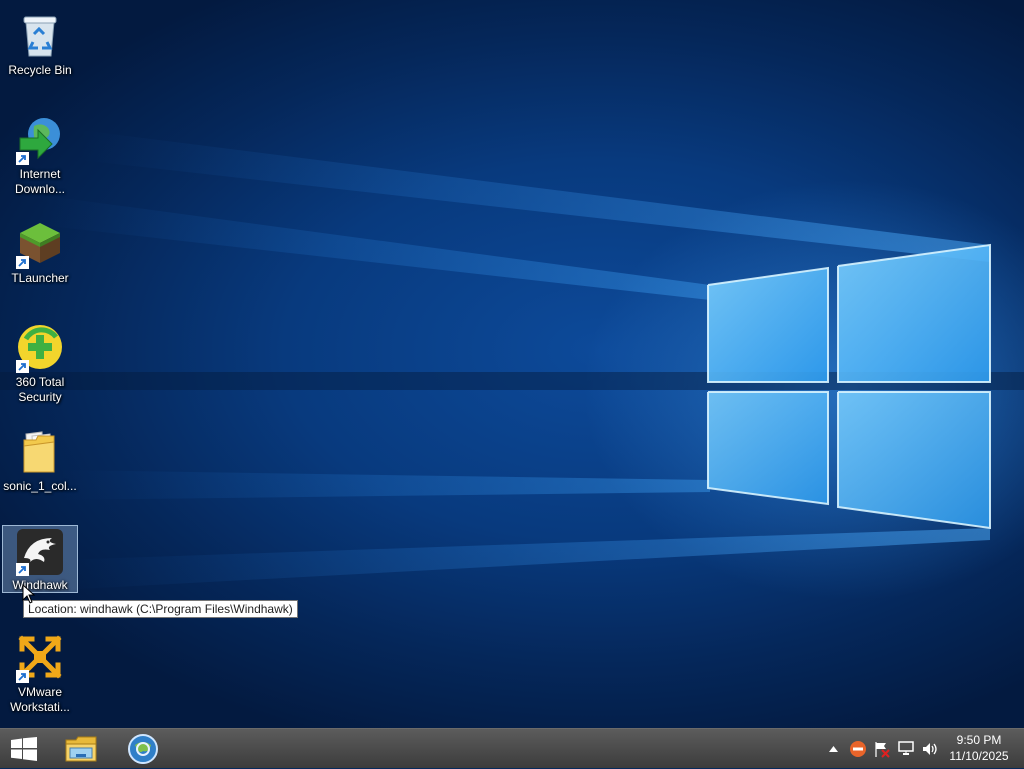  What do you see at coordinates (979, 740) in the screenshot?
I see `clock-time: 9:50 PM` at bounding box center [979, 740].